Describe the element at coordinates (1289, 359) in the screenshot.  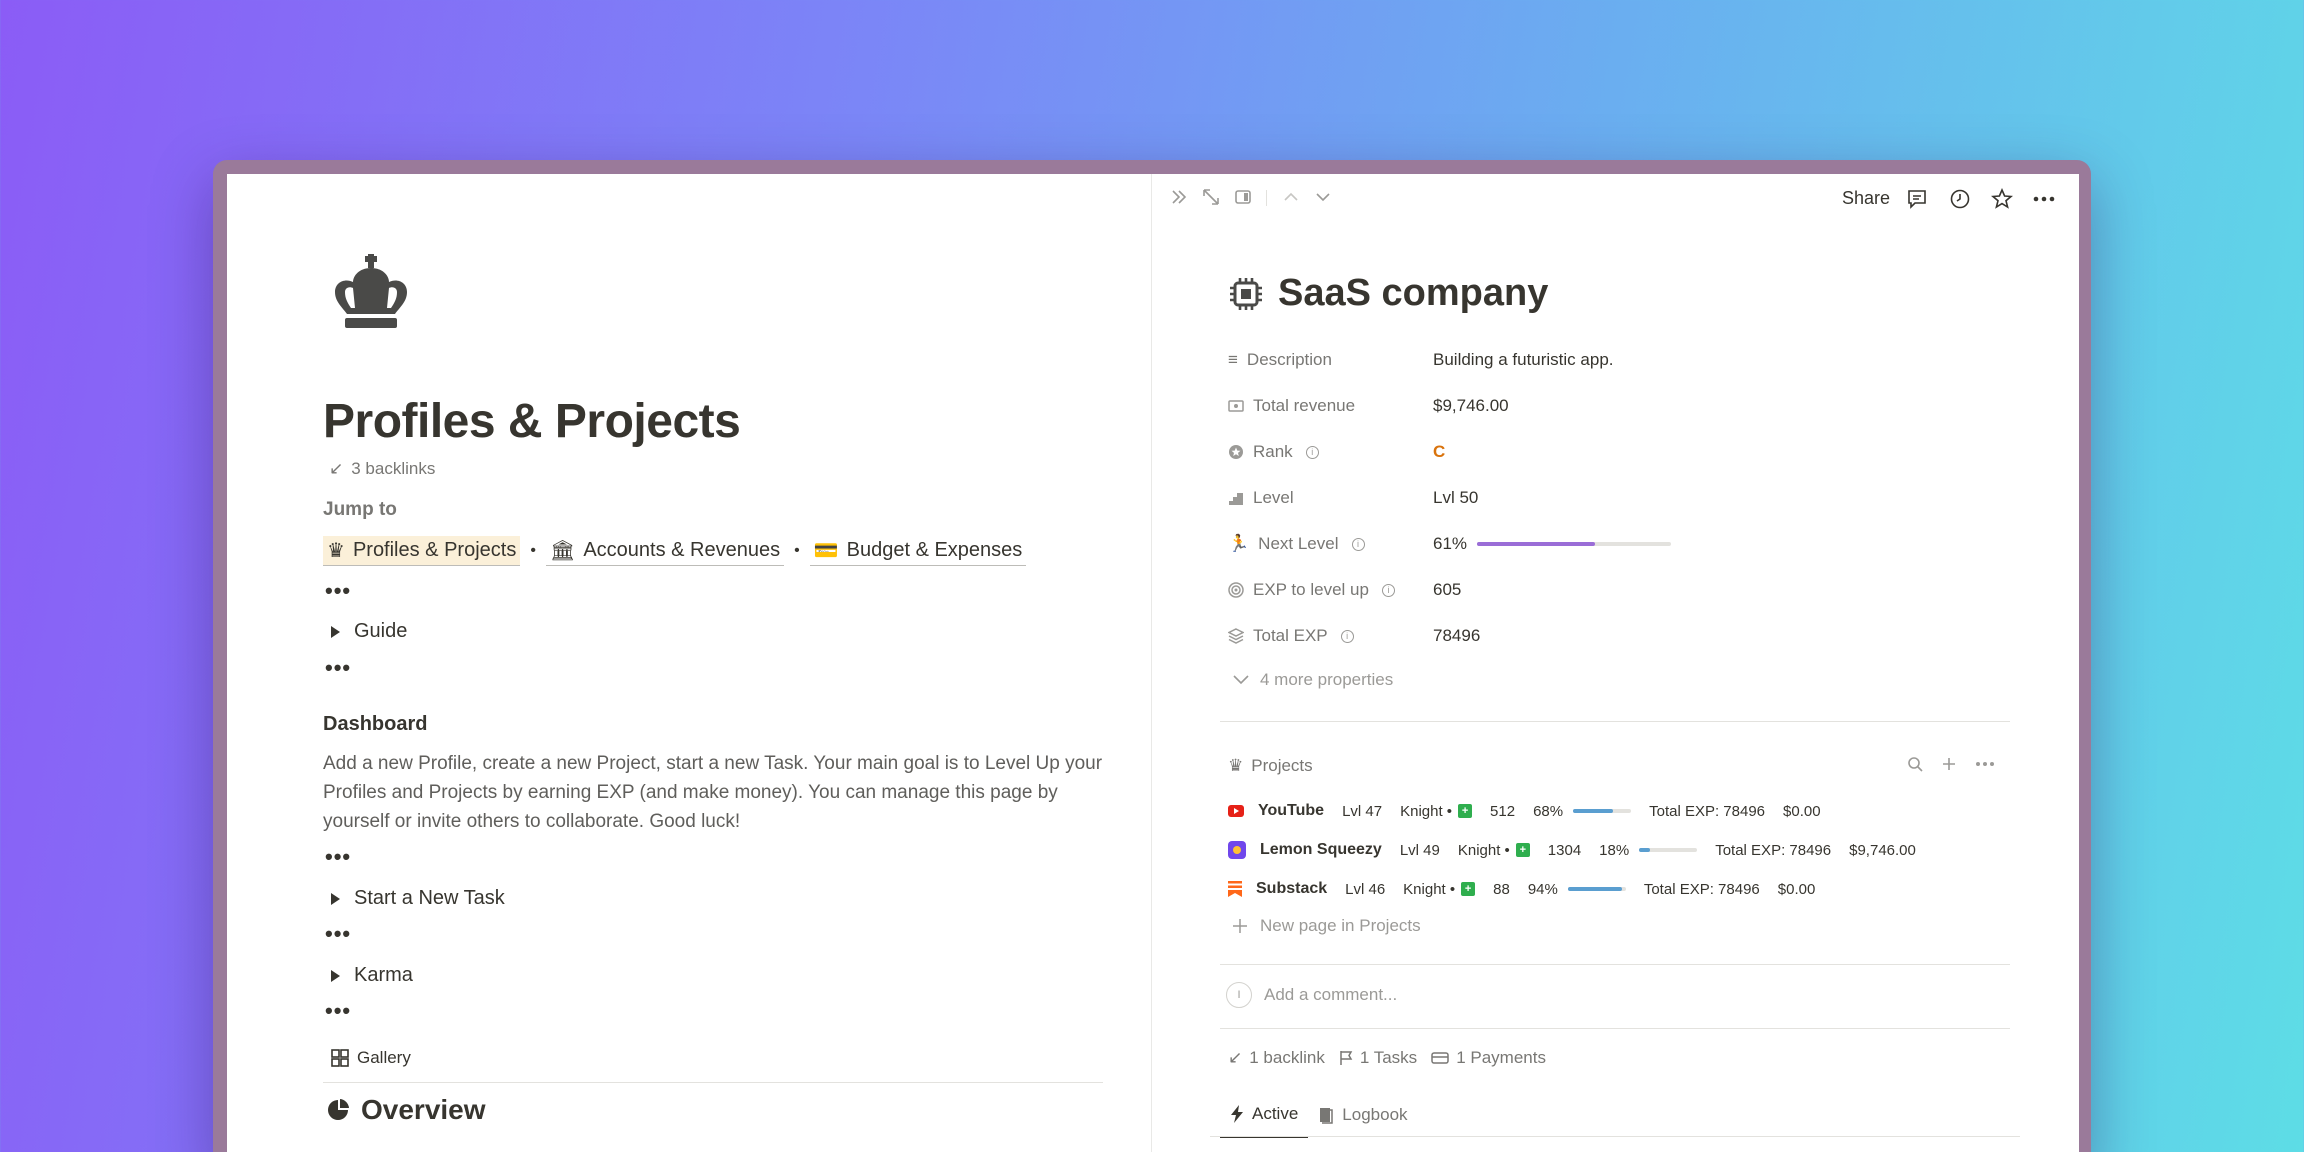
I see `property-label: Description` at that location.